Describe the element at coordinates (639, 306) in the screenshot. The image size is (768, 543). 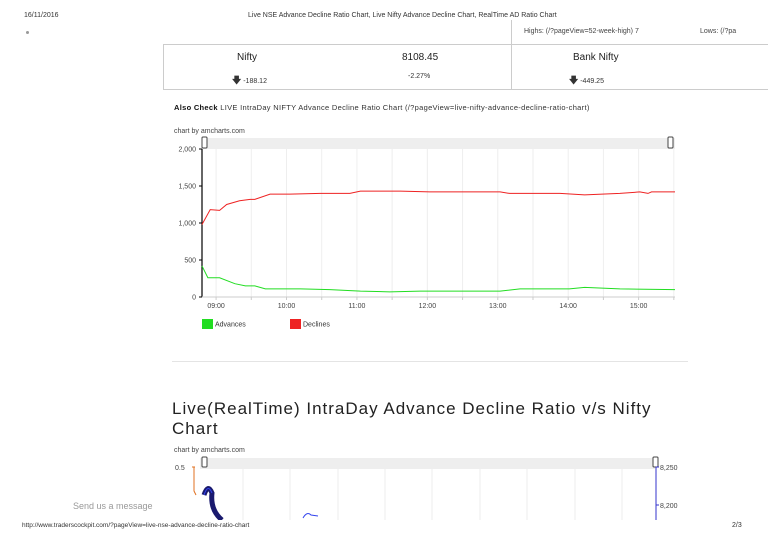
I see `x-tick-label: 15:00` at that location.